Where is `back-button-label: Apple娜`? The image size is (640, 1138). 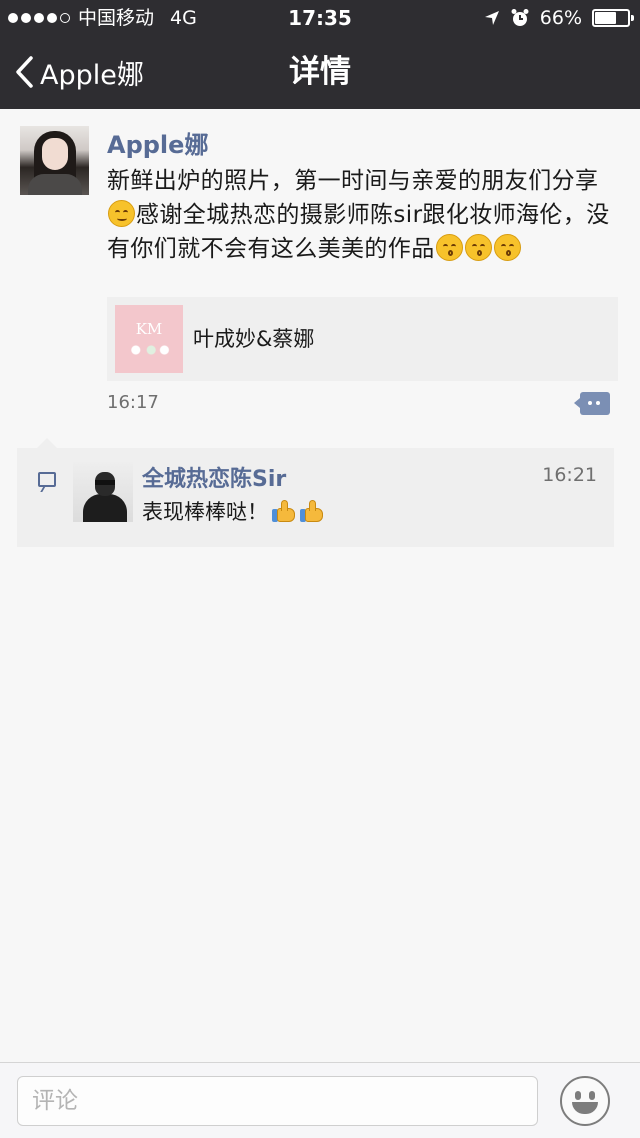 back-button-label: Apple娜 is located at coordinates (92, 75).